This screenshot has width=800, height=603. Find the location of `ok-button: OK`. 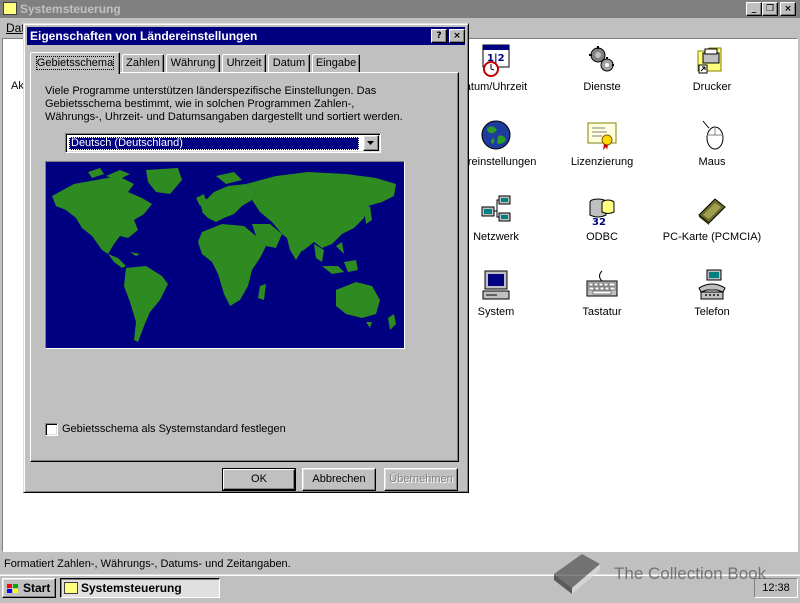

ok-button: OK is located at coordinates (259, 479).